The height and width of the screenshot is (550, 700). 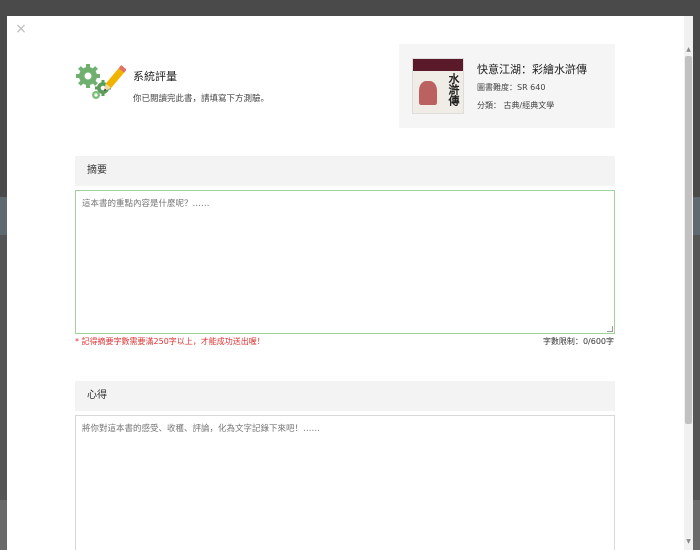 What do you see at coordinates (21, 29) in the screenshot?
I see `close-icon: ×` at bounding box center [21, 29].